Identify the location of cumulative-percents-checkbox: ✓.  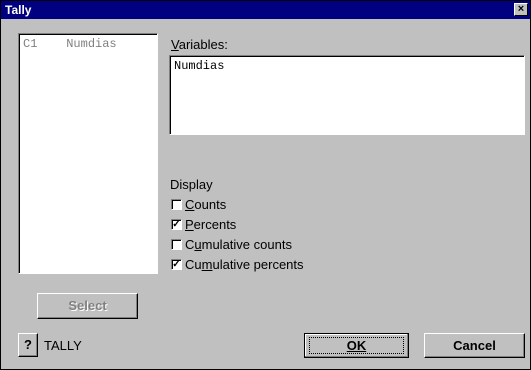
(176, 264).